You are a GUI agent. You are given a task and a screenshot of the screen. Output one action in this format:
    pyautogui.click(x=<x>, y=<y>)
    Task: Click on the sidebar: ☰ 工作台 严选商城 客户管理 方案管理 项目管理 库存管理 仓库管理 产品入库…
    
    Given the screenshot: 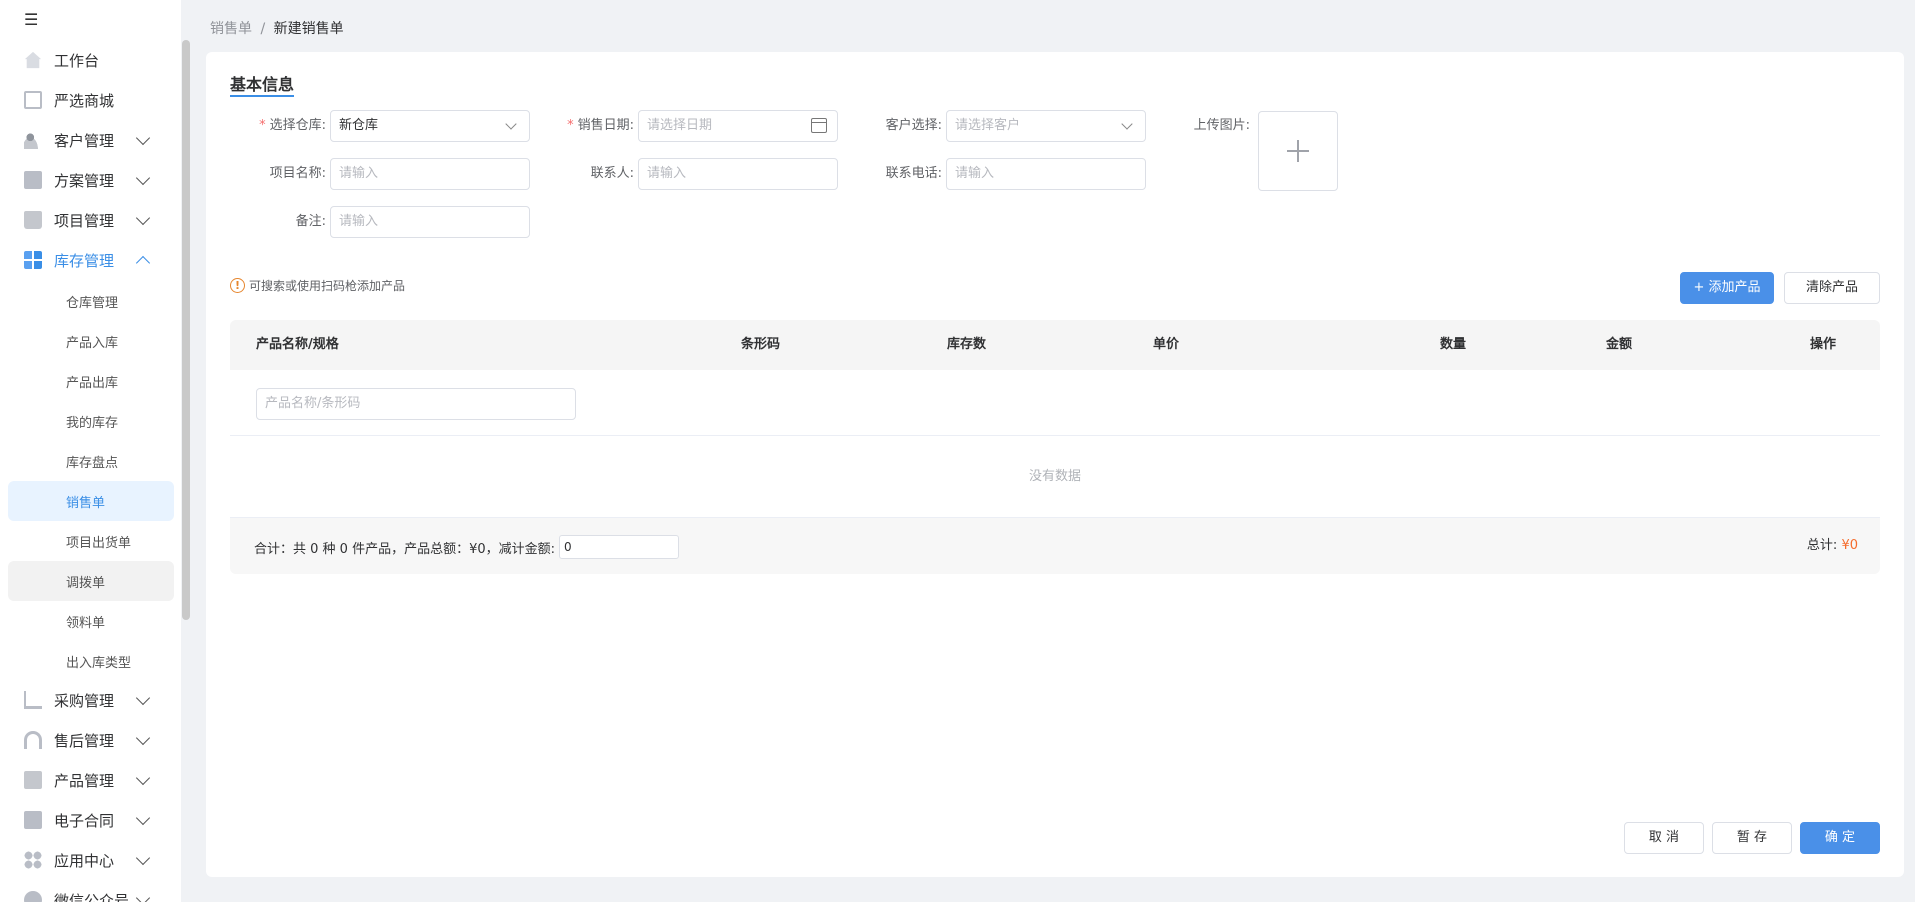 What is the action you would take?
    pyautogui.click(x=90, y=451)
    